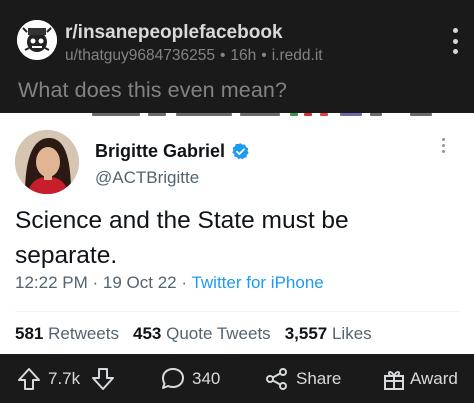  Describe the element at coordinates (206, 379) in the screenshot. I see `comment-count: 340` at that location.